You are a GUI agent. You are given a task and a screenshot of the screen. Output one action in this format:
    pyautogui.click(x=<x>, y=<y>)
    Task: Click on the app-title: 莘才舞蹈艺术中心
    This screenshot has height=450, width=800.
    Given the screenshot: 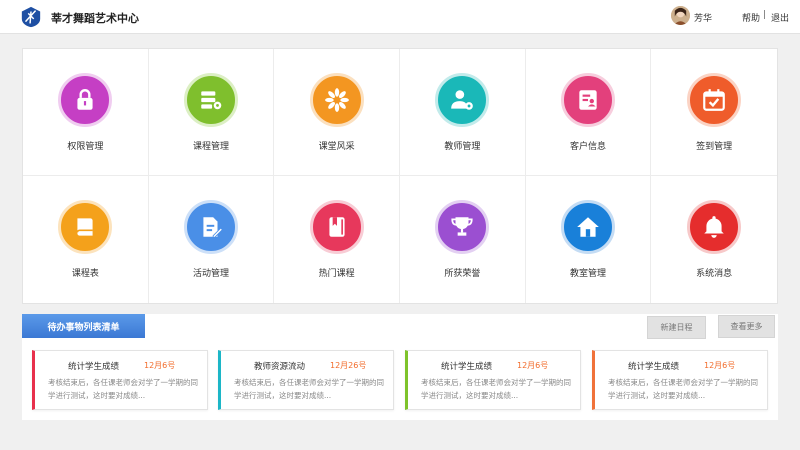 What is the action you would take?
    pyautogui.click(x=95, y=18)
    